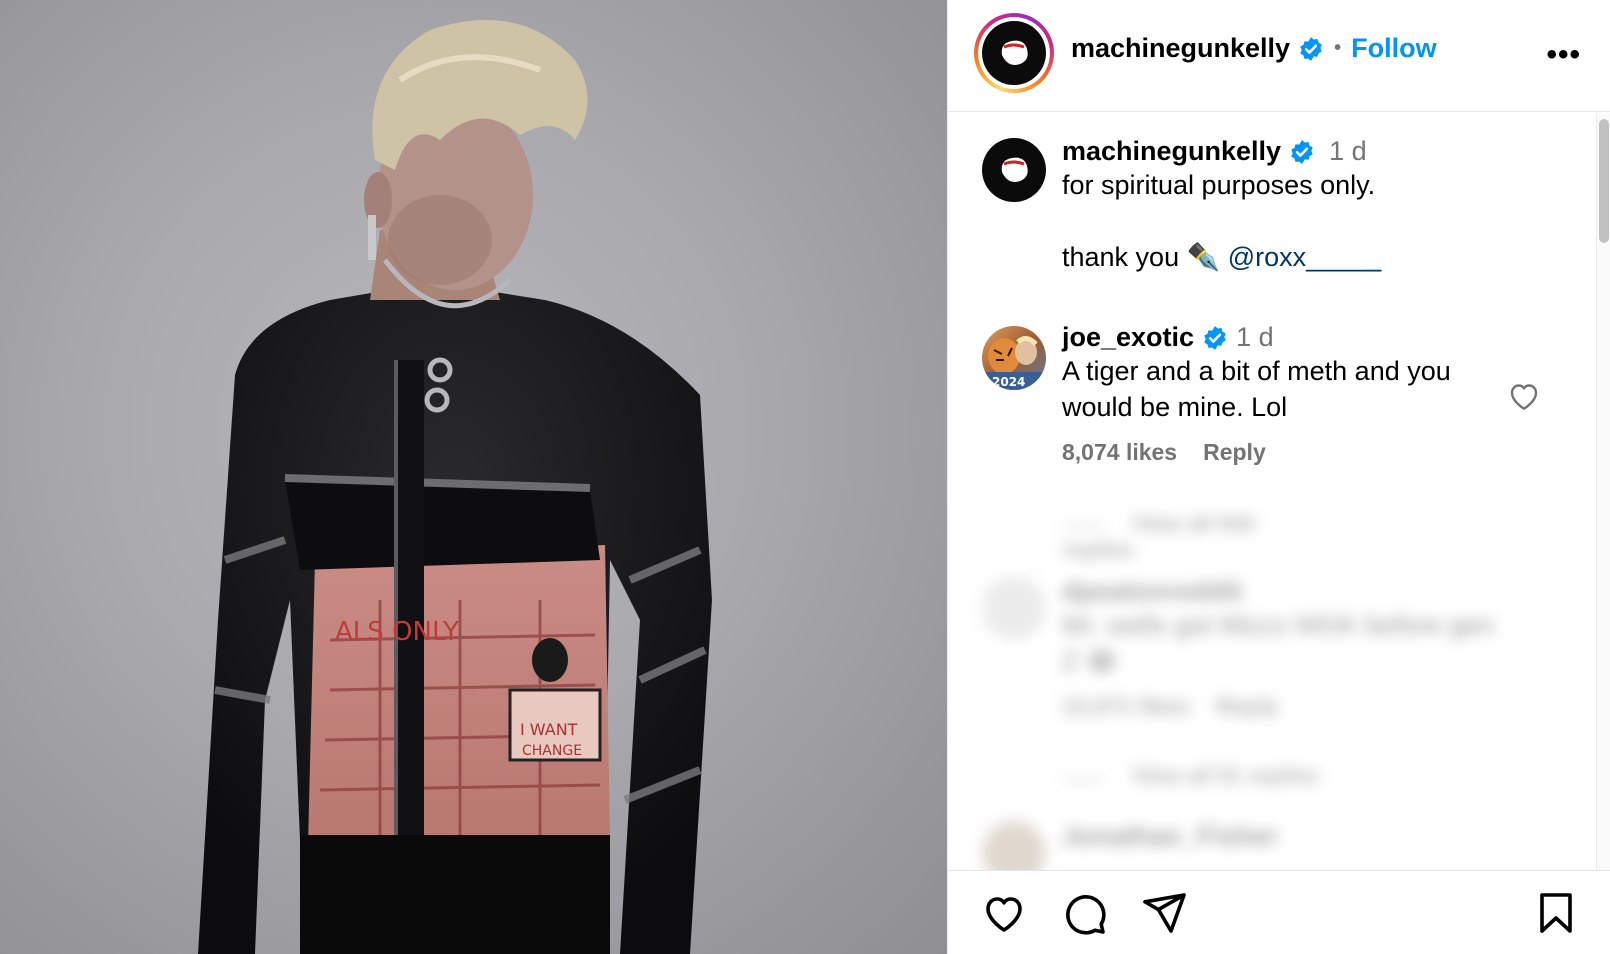 Image resolution: width=1610 pixels, height=954 pixels. I want to click on comment-username: joe_exotic, so click(1128, 337).